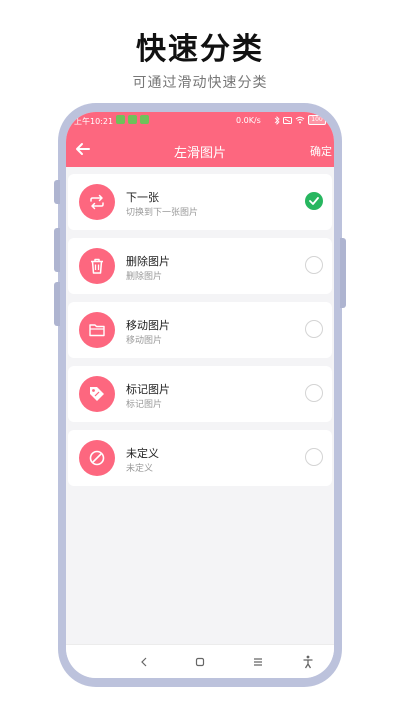  What do you see at coordinates (57, 250) in the screenshot?
I see `phone-volume-up-button` at bounding box center [57, 250].